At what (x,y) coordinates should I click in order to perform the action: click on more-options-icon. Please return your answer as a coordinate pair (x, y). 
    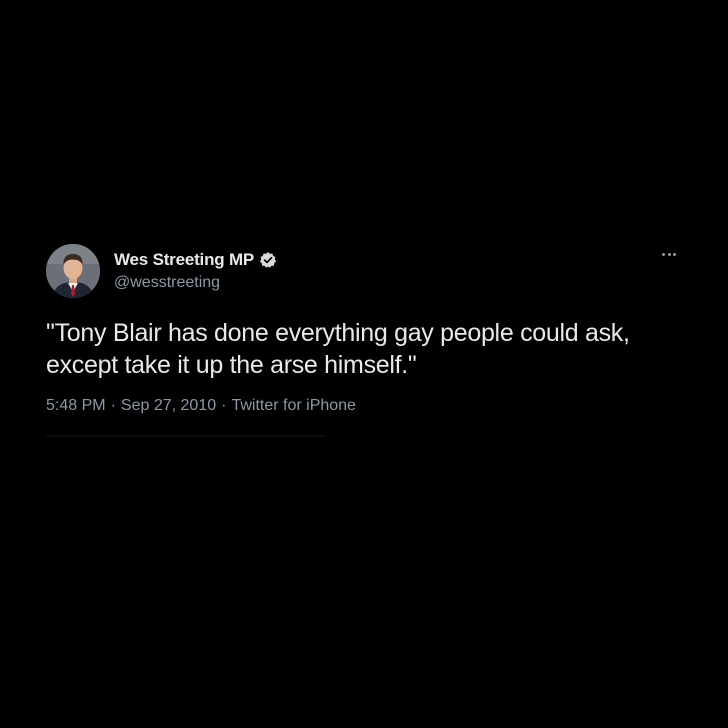
    Looking at the image, I should click on (669, 254).